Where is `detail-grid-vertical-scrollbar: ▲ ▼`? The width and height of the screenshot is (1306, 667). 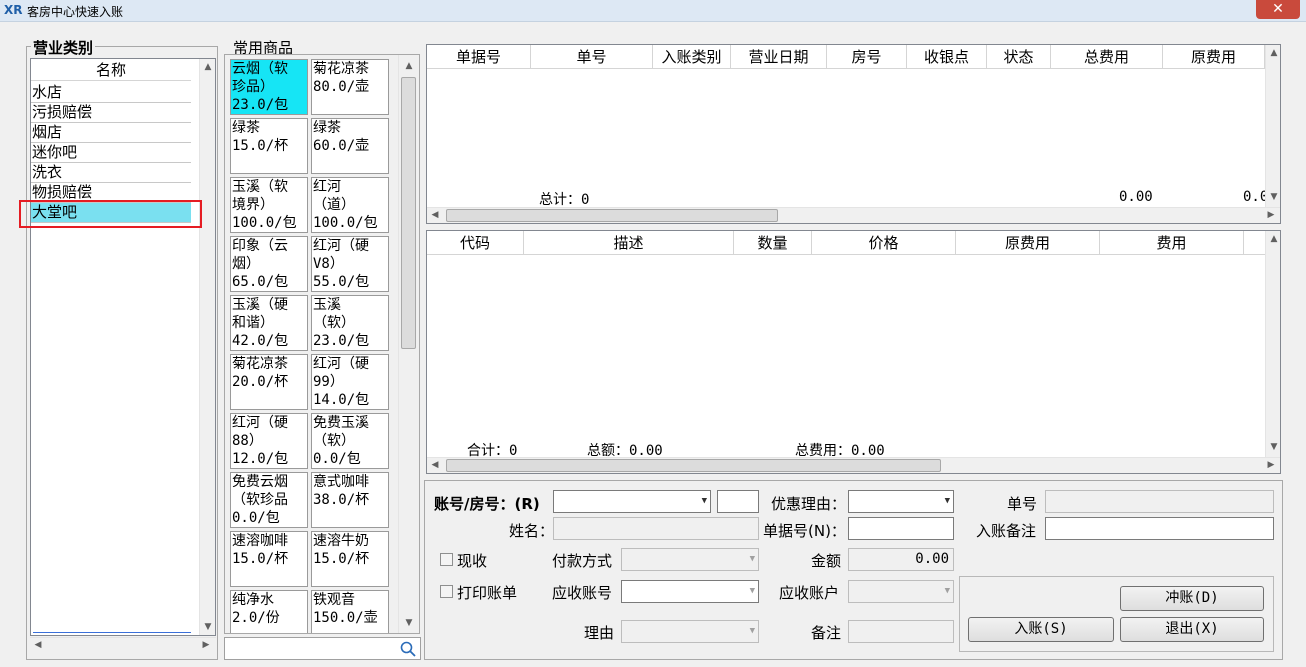
detail-grid-vertical-scrollbar: ▲ ▼ is located at coordinates (1272, 344).